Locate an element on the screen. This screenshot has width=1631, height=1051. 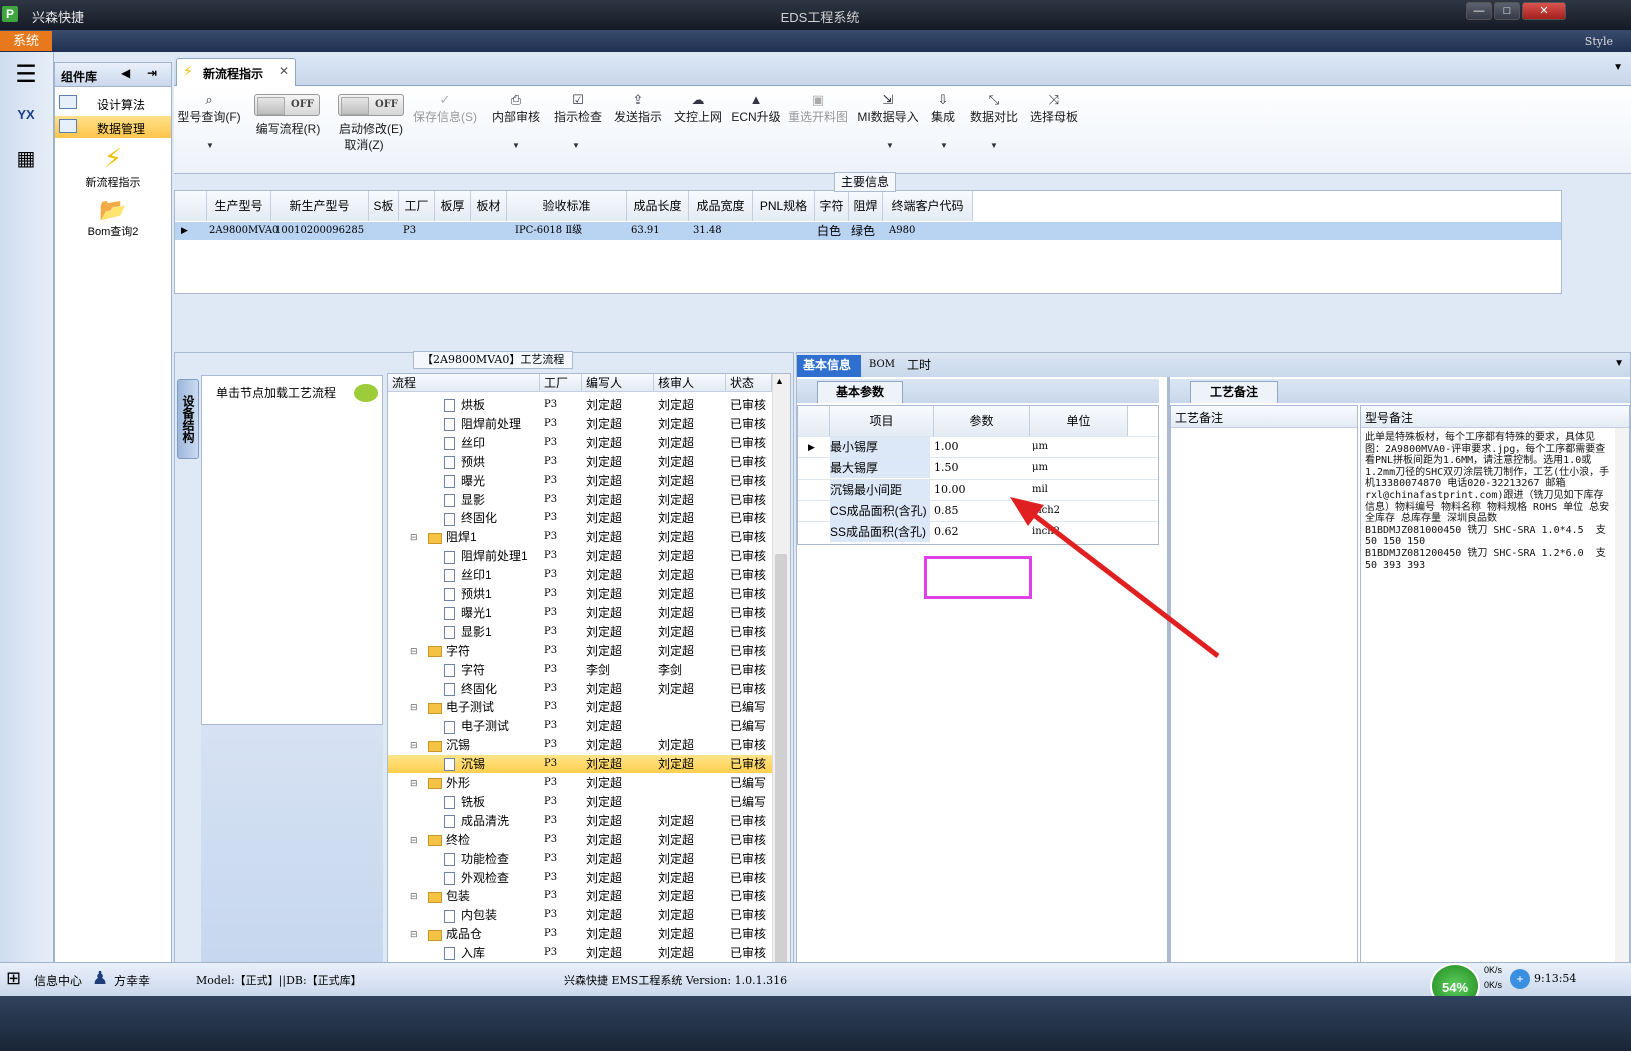
column-header: 成品长度 is located at coordinates (658, 206).